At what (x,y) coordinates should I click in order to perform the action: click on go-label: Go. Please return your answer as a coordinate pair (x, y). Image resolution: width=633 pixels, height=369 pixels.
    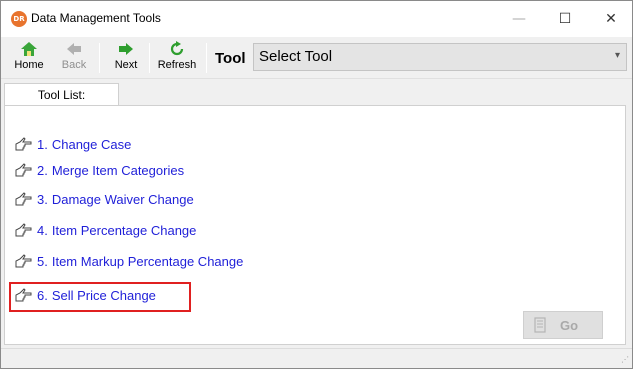
    Looking at the image, I should click on (569, 325).